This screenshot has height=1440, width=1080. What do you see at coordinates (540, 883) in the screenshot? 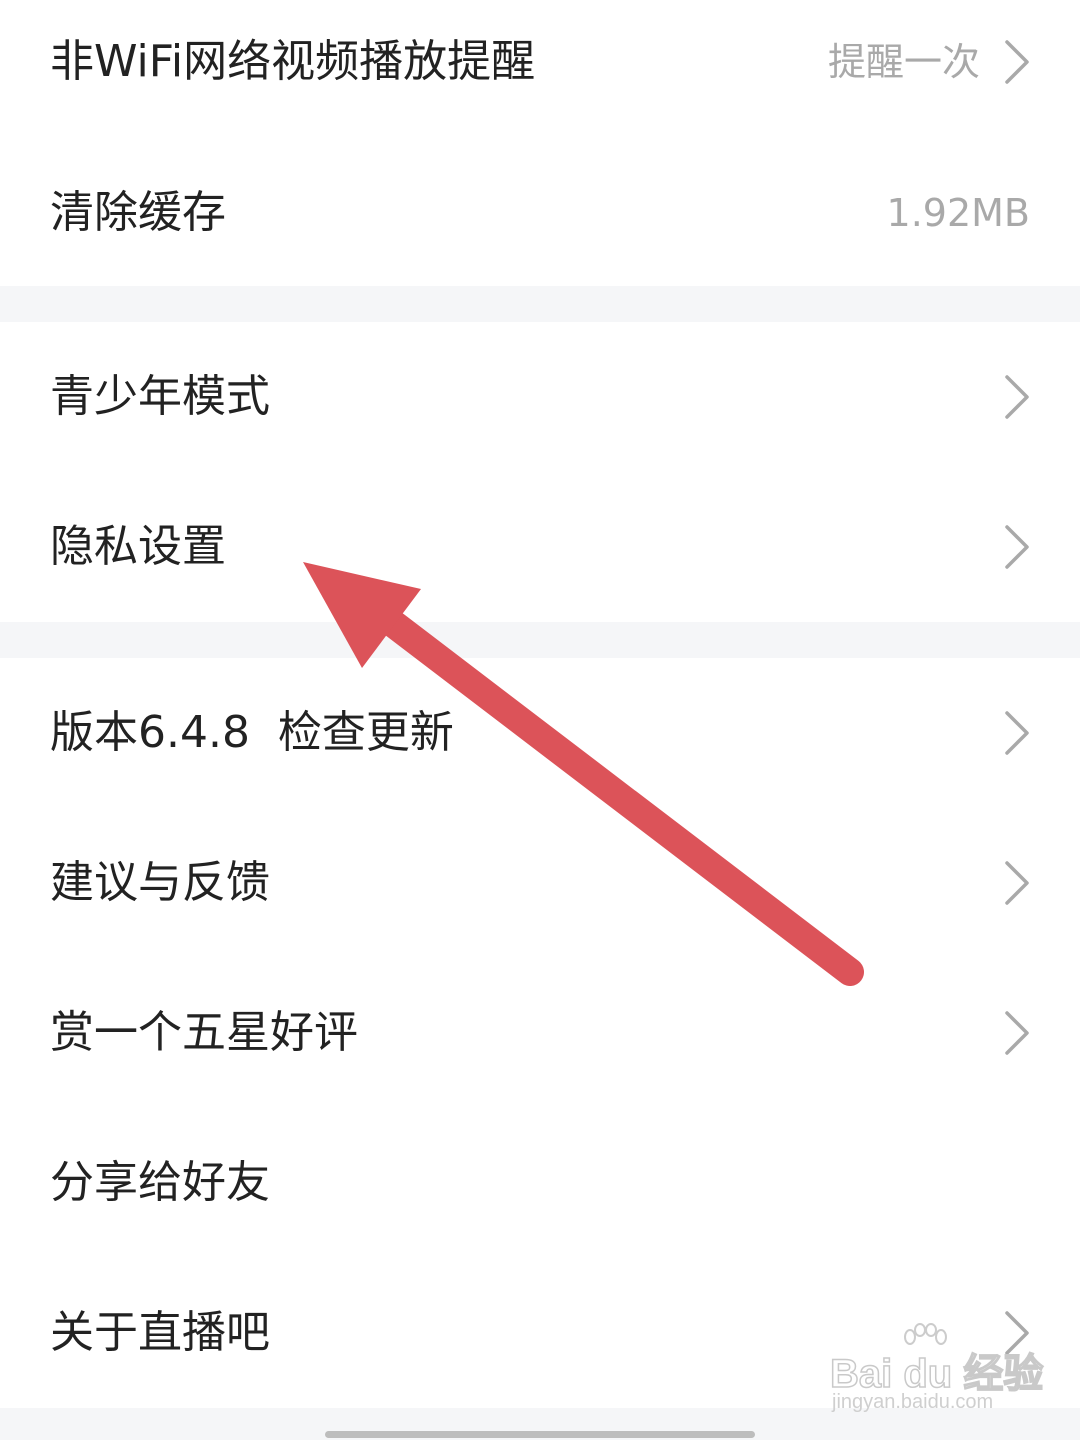
I see `setting-row-feedback: 建议与反馈` at bounding box center [540, 883].